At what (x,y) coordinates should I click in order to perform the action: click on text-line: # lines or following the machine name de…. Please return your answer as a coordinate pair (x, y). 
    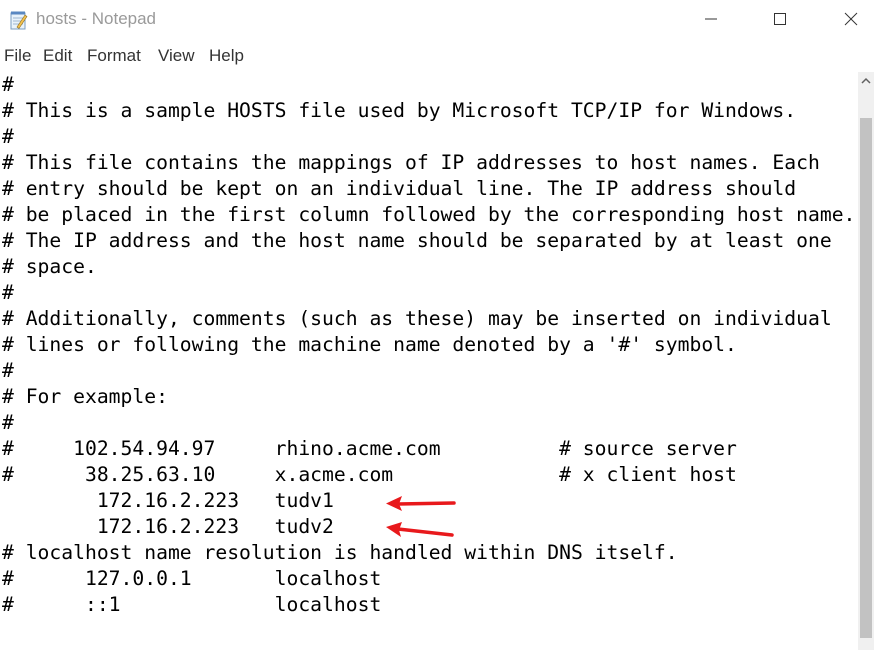
    Looking at the image, I should click on (369, 344).